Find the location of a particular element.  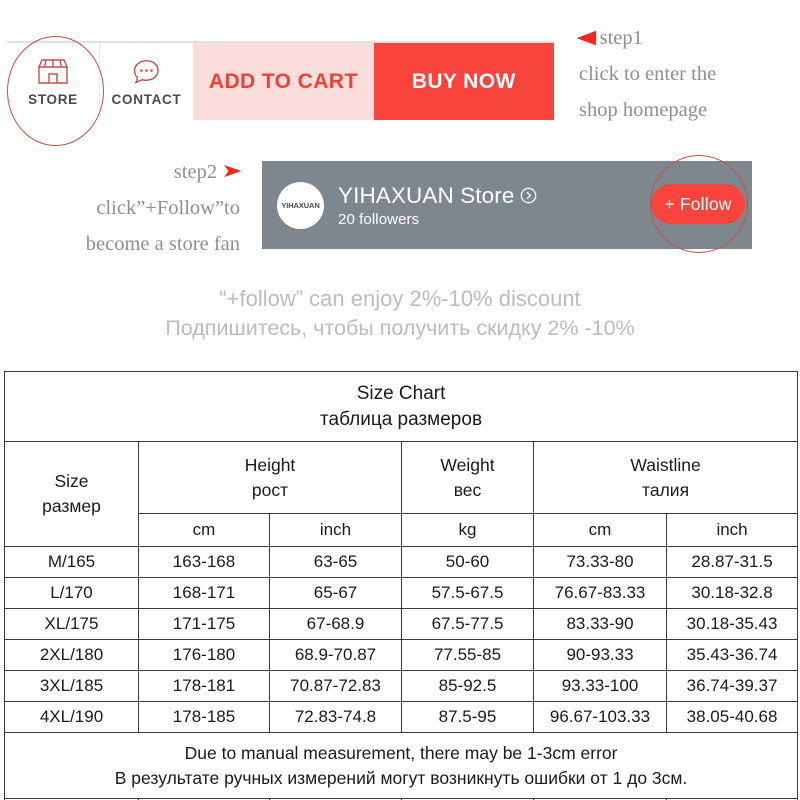

cell-h-cm: 171-175 is located at coordinates (204, 624).